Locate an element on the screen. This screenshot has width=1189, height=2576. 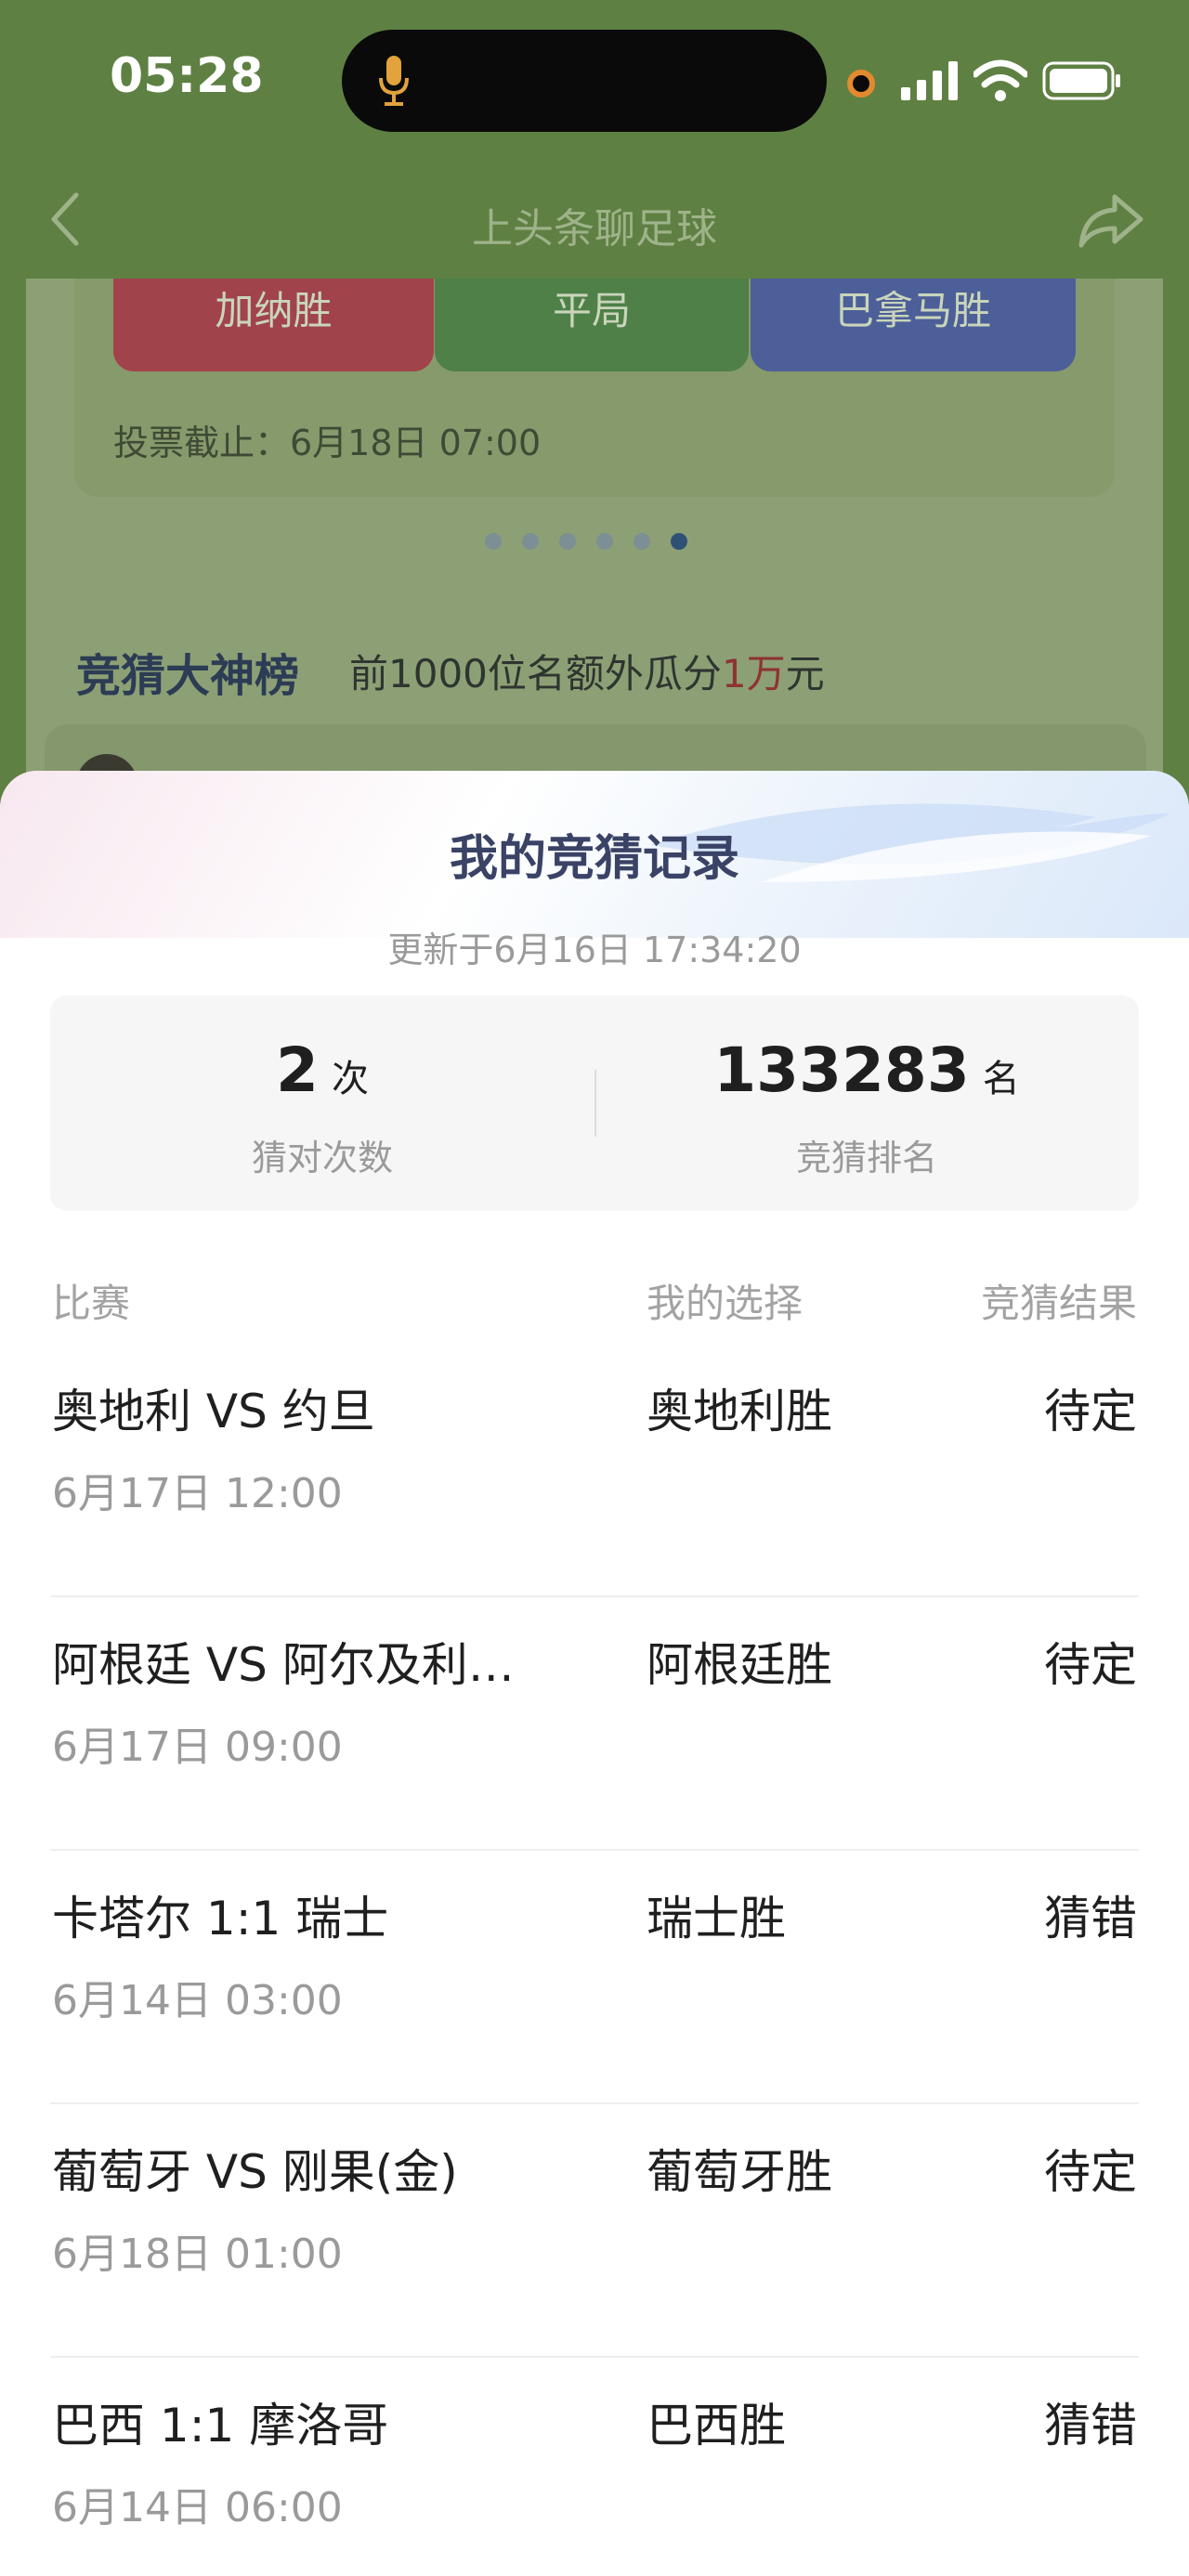
share-icon is located at coordinates (1111, 220).